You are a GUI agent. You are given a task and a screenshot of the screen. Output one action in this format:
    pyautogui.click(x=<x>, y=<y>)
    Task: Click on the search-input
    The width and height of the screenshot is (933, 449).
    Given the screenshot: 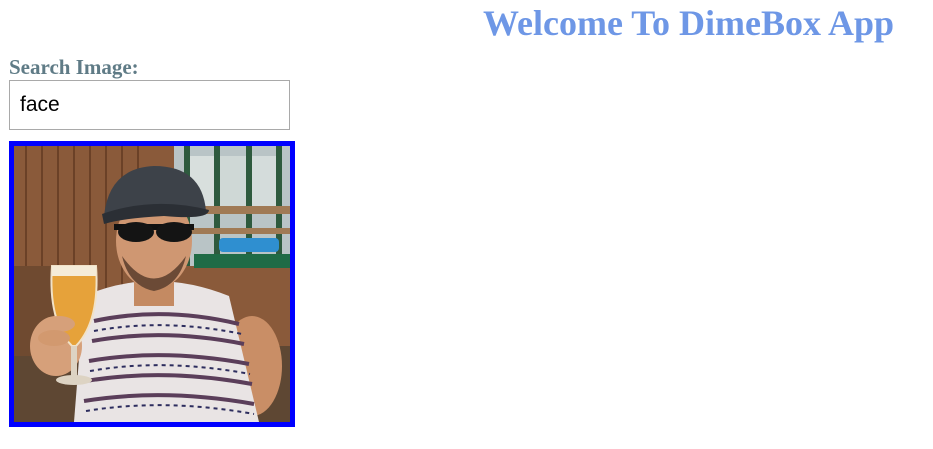 What is the action you would take?
    pyautogui.click(x=149, y=105)
    